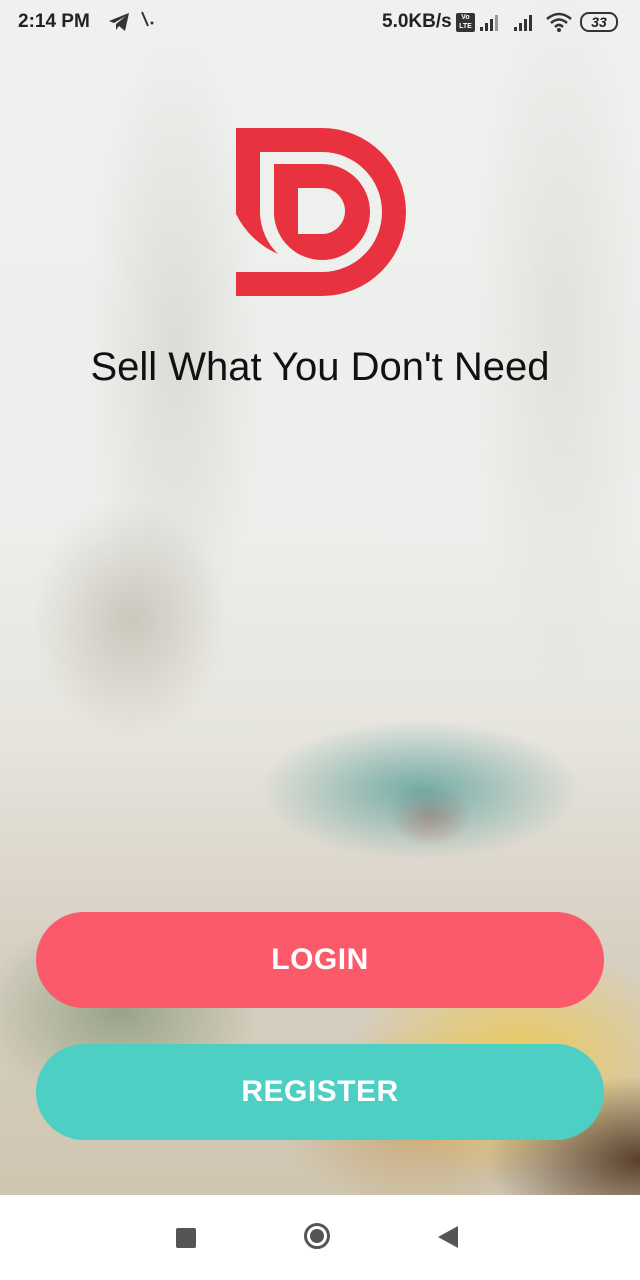 Image resolution: width=640 pixels, height=1280 pixels. I want to click on battery-icon: 33, so click(599, 22).